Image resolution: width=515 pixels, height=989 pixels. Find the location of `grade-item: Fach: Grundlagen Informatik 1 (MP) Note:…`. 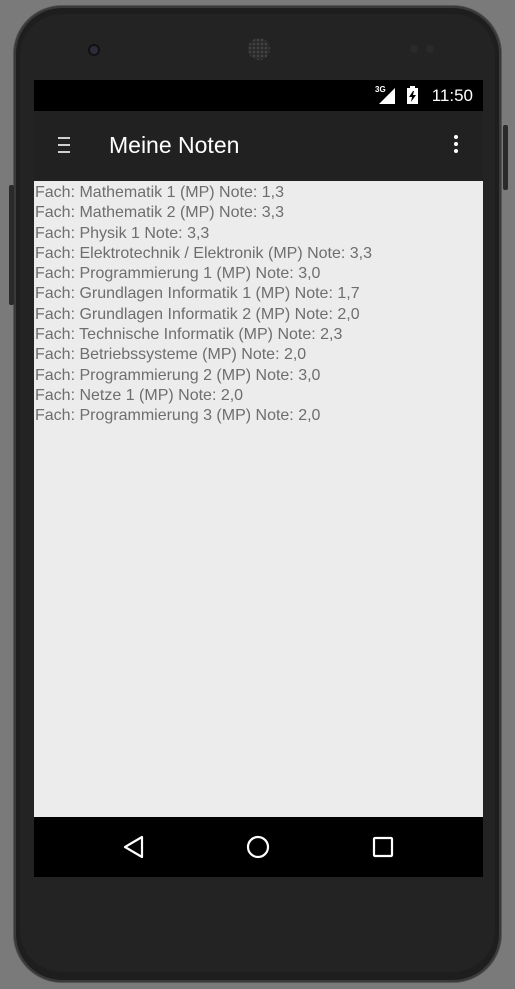

grade-item: Fach: Grundlagen Informatik 1 (MP) Note:… is located at coordinates (258, 294).